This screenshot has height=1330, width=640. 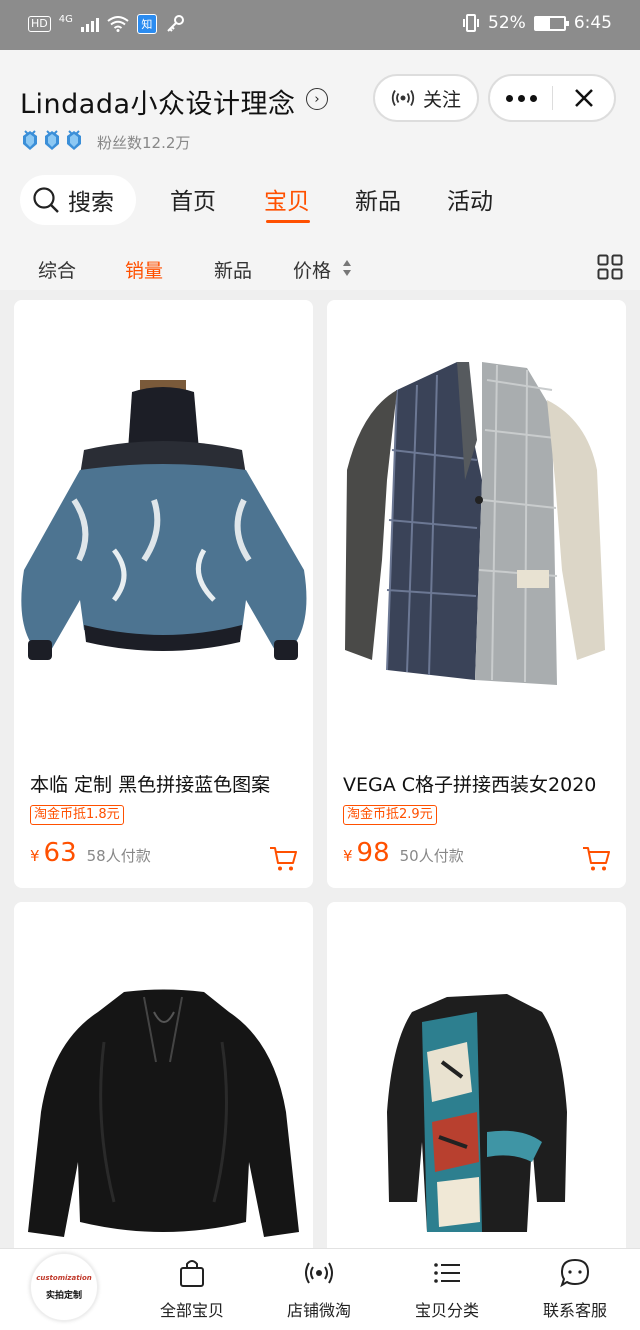 I want to click on grid-view-icon, so click(x=610, y=267).